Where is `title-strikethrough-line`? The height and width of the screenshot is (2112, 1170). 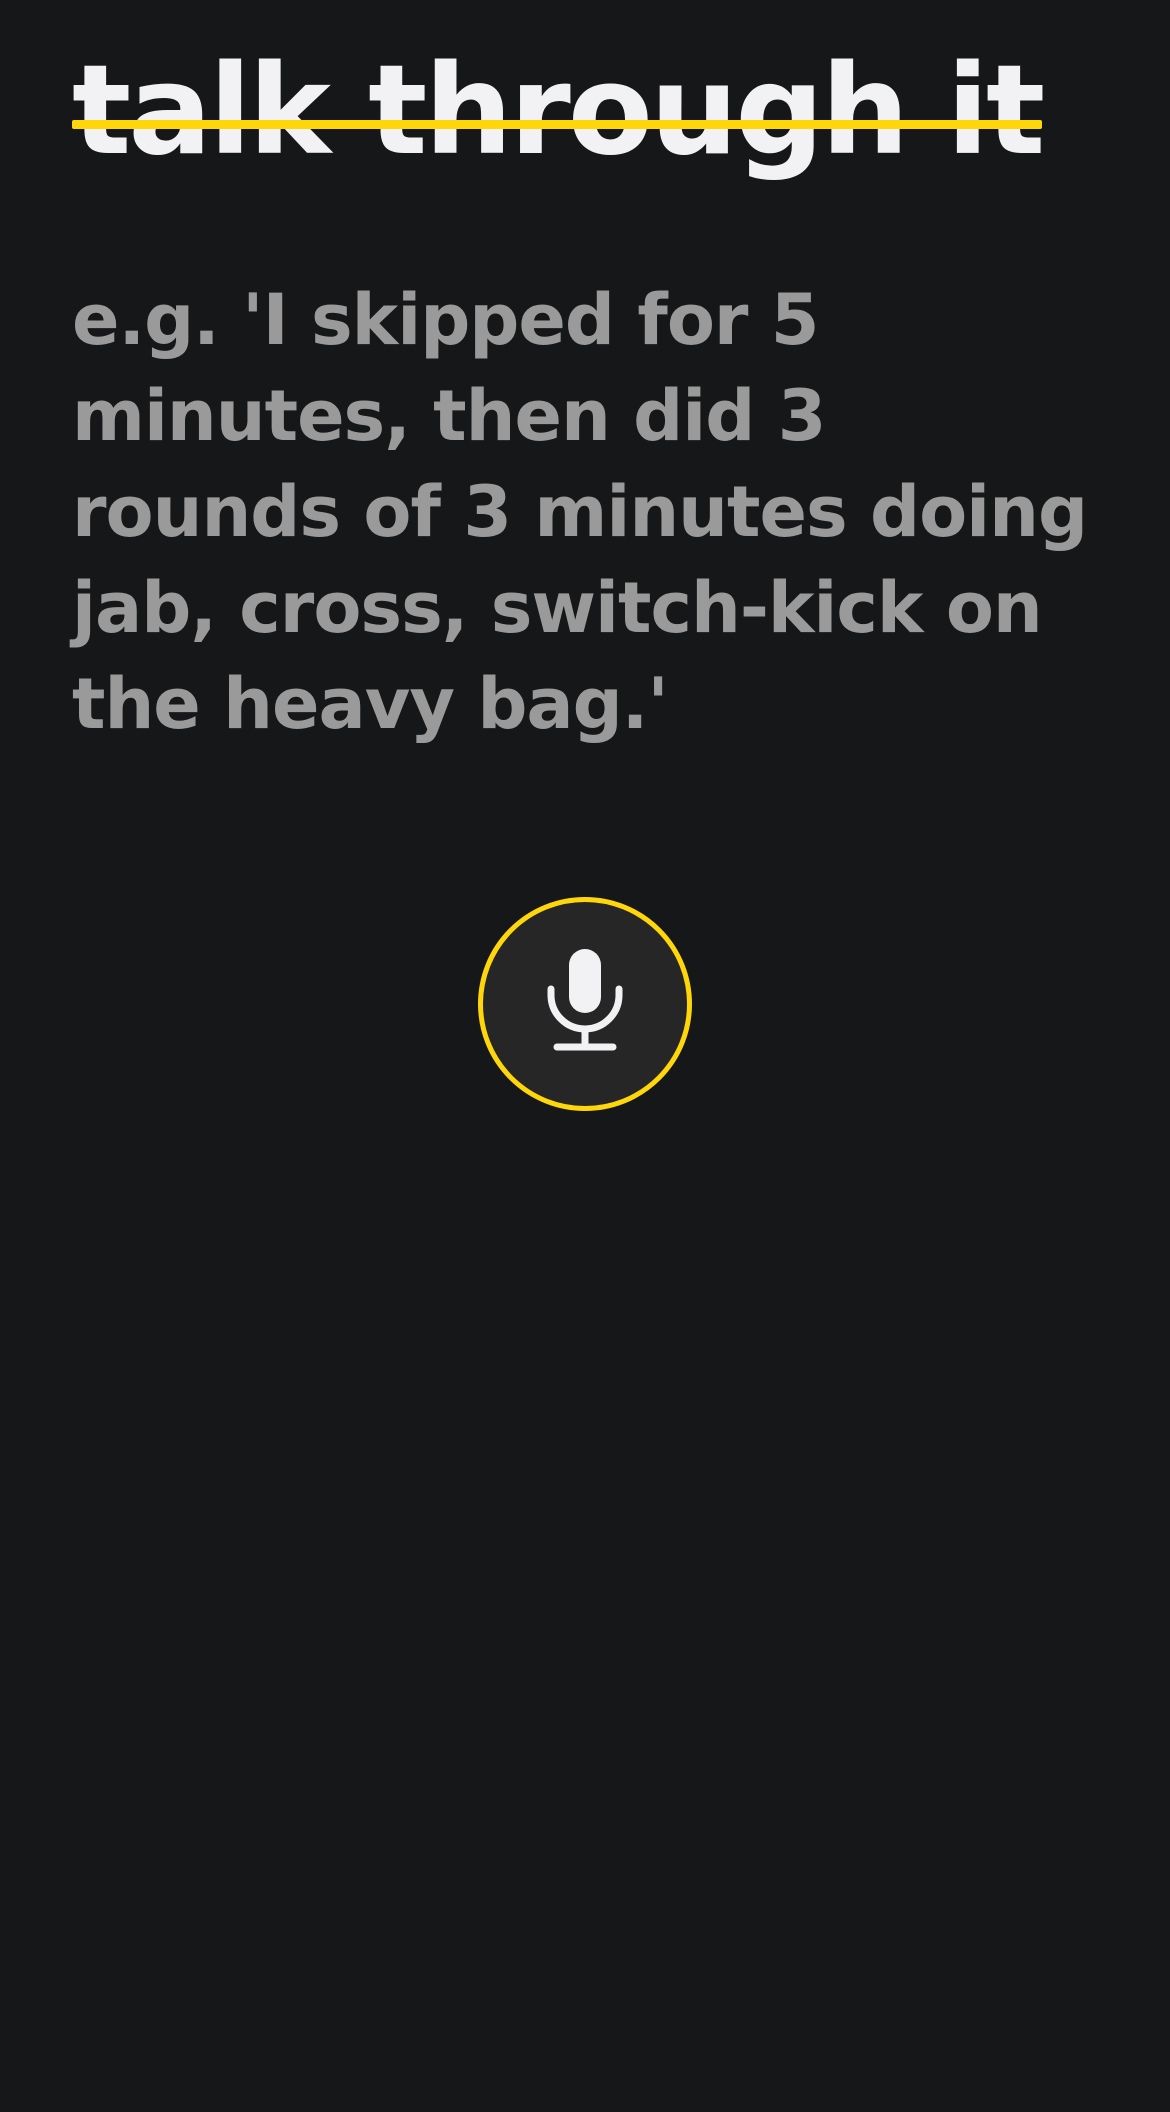 title-strikethrough-line is located at coordinates (557, 124).